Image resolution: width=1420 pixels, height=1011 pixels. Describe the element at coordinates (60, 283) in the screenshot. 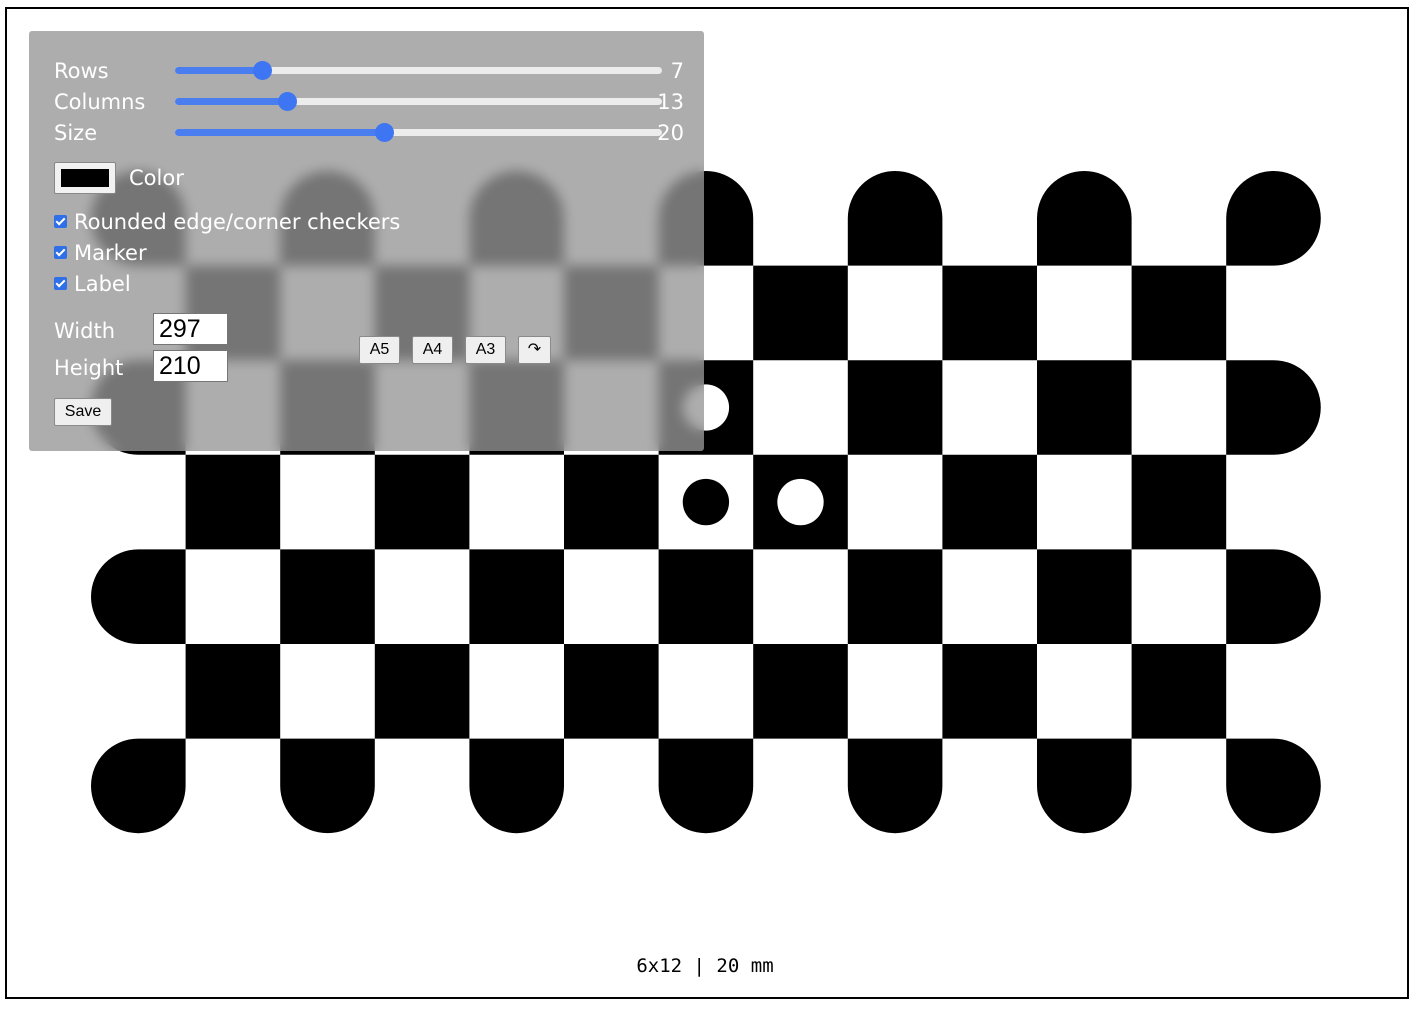

I see `label-checkbox` at that location.